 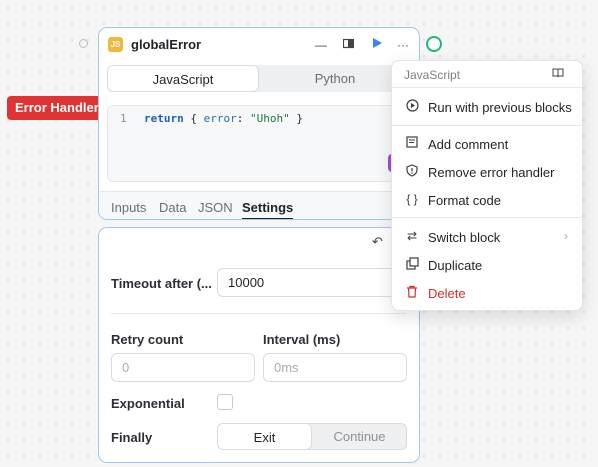 I want to click on book-icon, so click(x=558, y=74).